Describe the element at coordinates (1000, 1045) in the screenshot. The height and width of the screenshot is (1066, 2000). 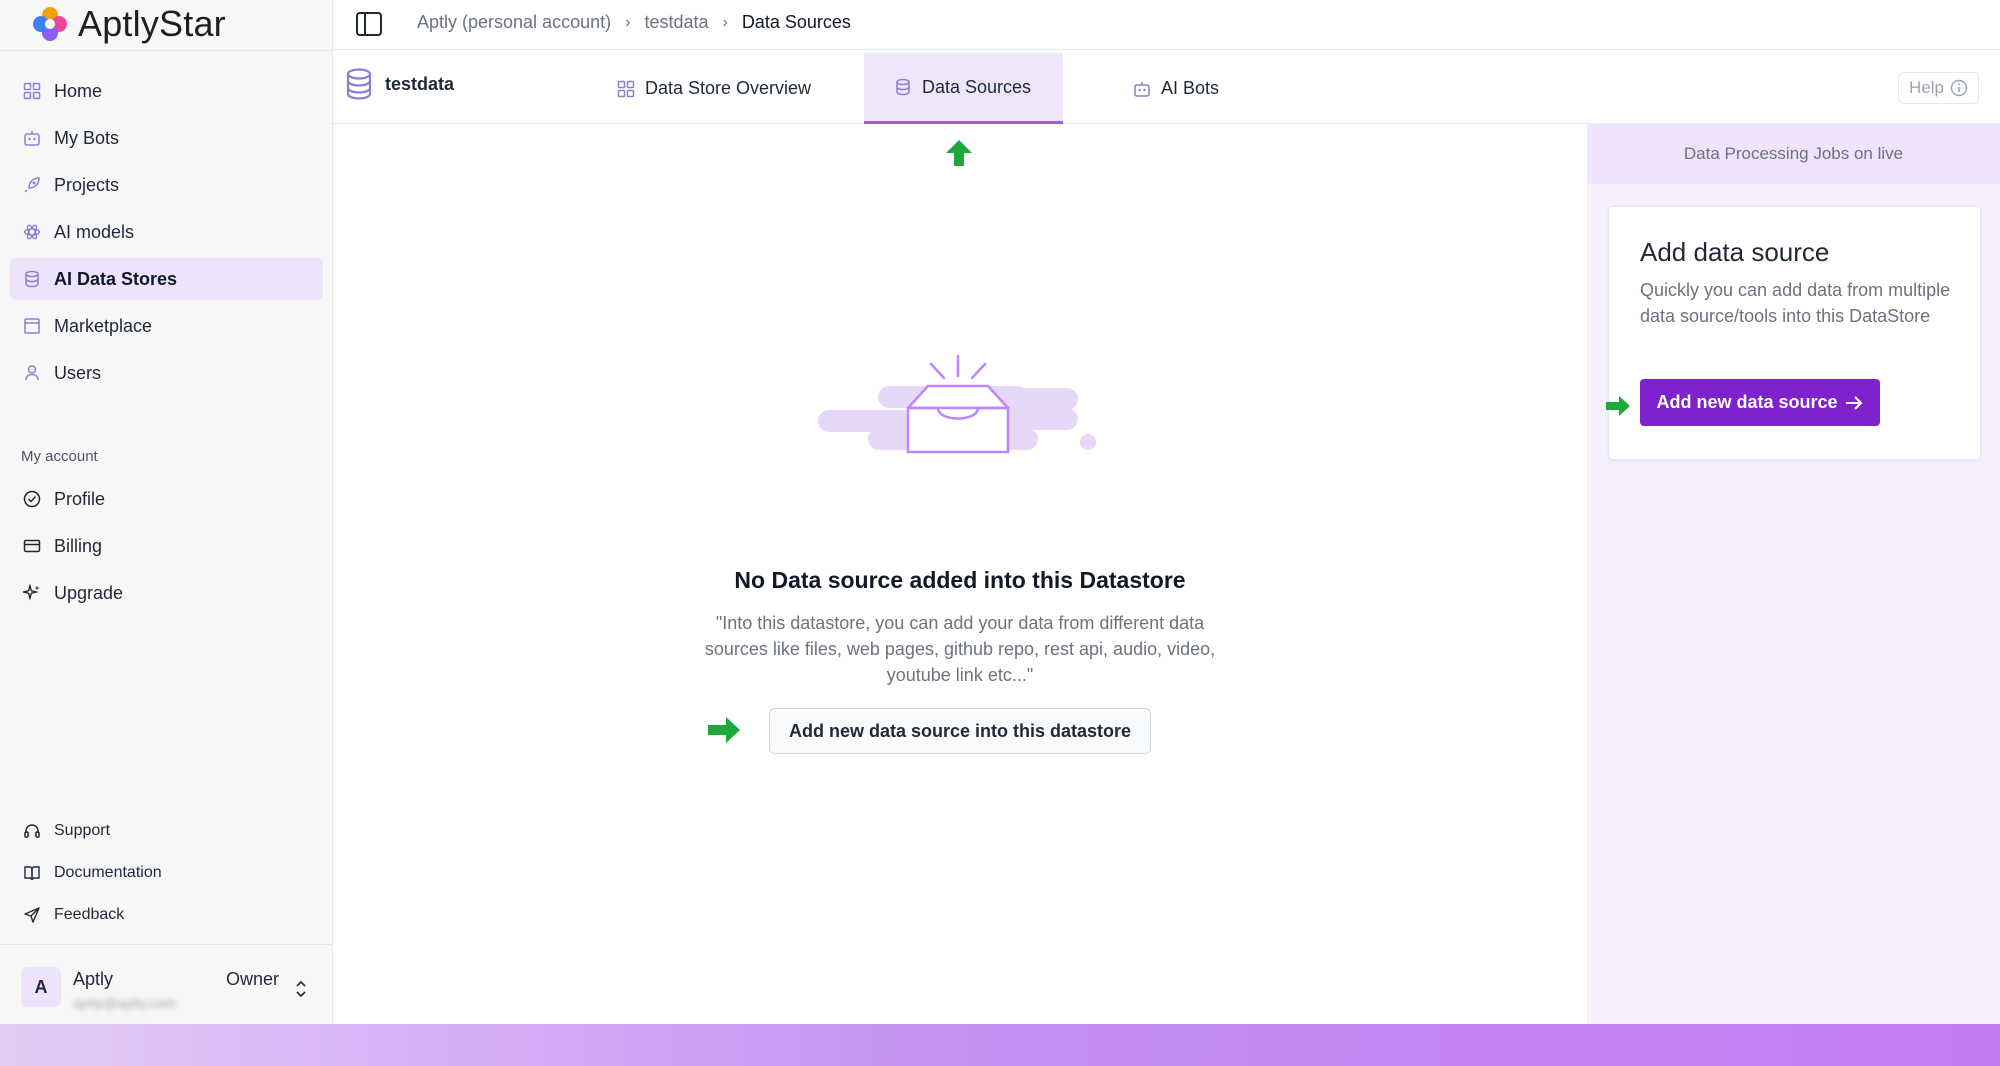
I see `bottom-gradient-bar` at that location.